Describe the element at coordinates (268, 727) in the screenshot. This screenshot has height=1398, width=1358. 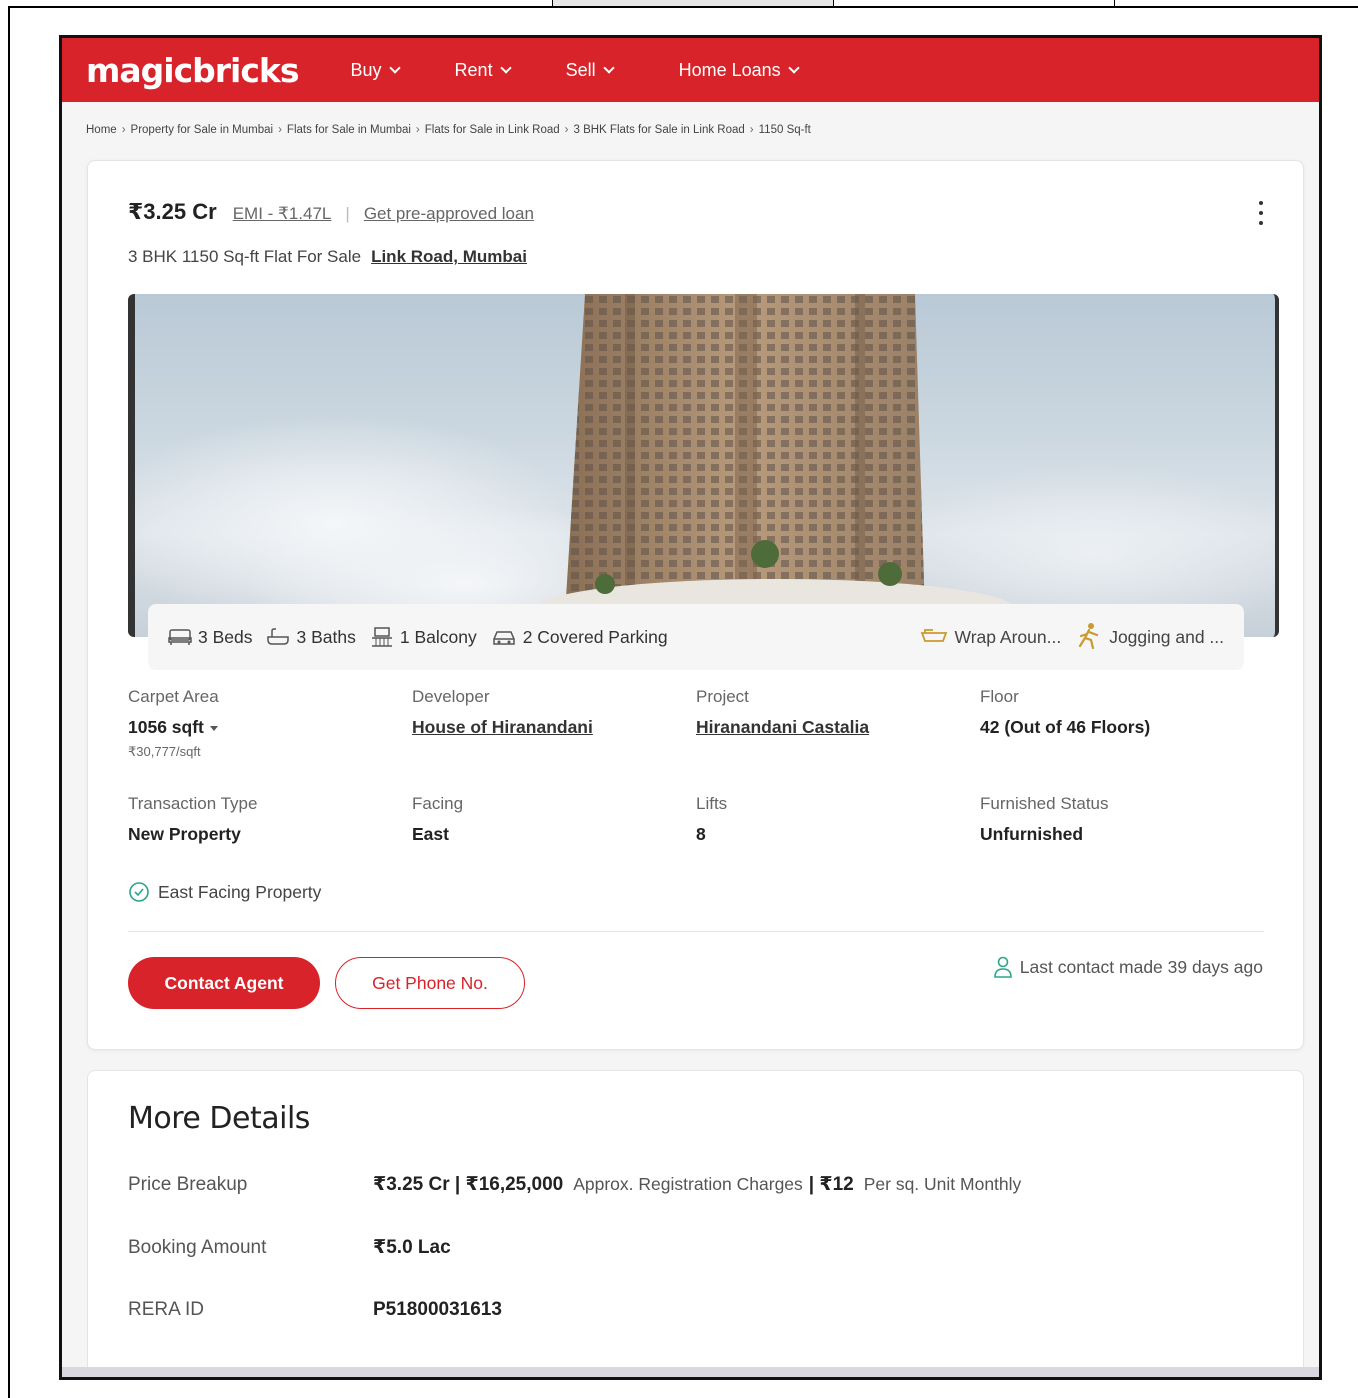
I see `carpet-area-value: 1056 sqft` at that location.